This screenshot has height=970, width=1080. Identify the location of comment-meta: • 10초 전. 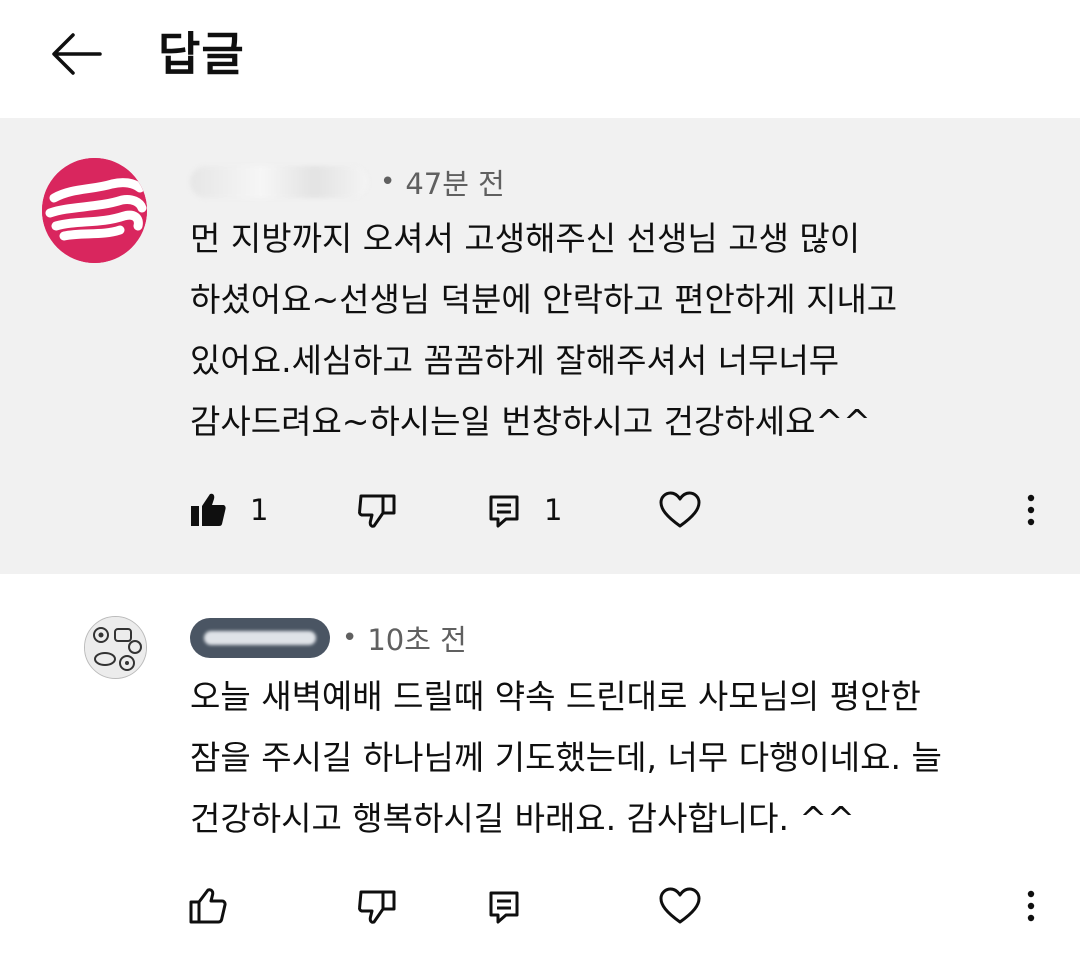
(328, 638).